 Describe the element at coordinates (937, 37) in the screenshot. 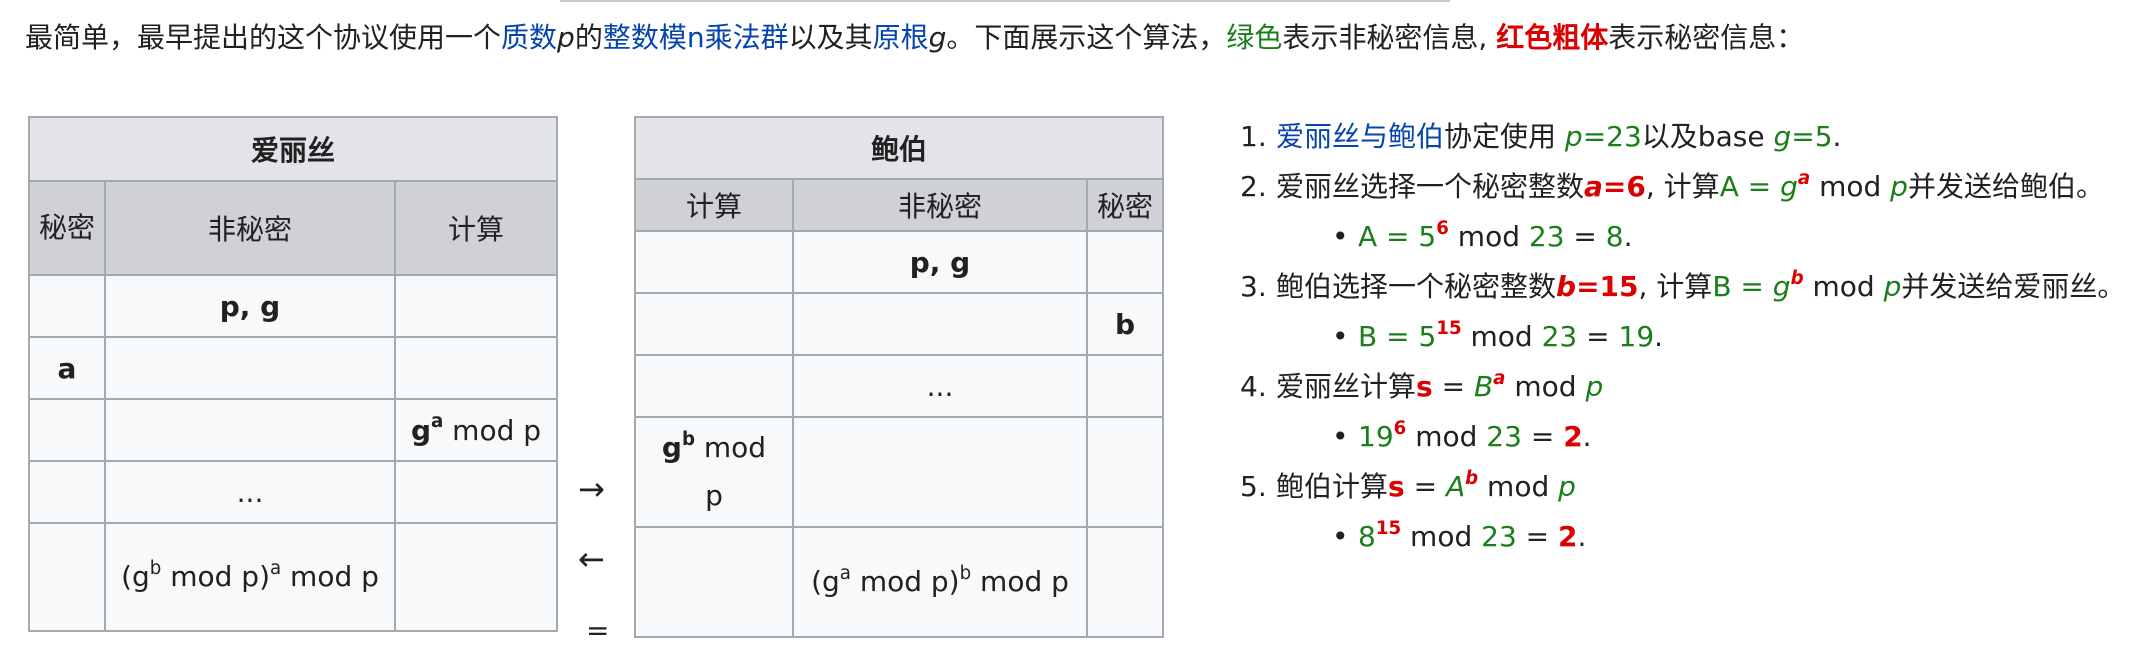

I see `intro-var-g: g` at that location.